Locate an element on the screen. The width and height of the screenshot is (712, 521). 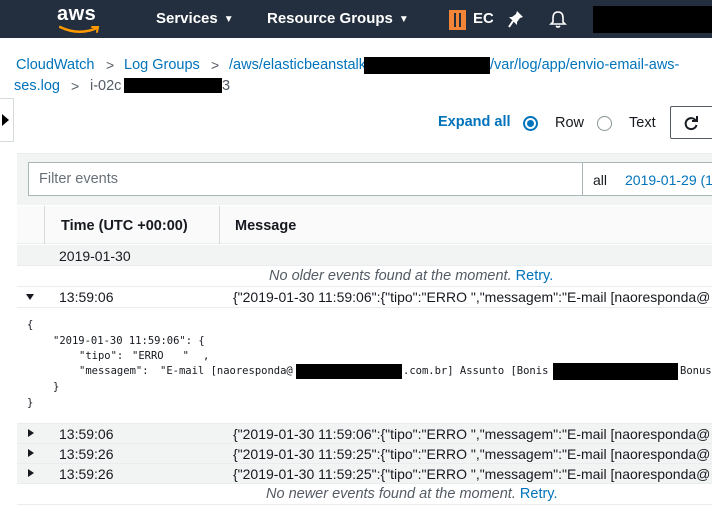
no-newer-text: No newer events found at the moment. is located at coordinates (391, 494).